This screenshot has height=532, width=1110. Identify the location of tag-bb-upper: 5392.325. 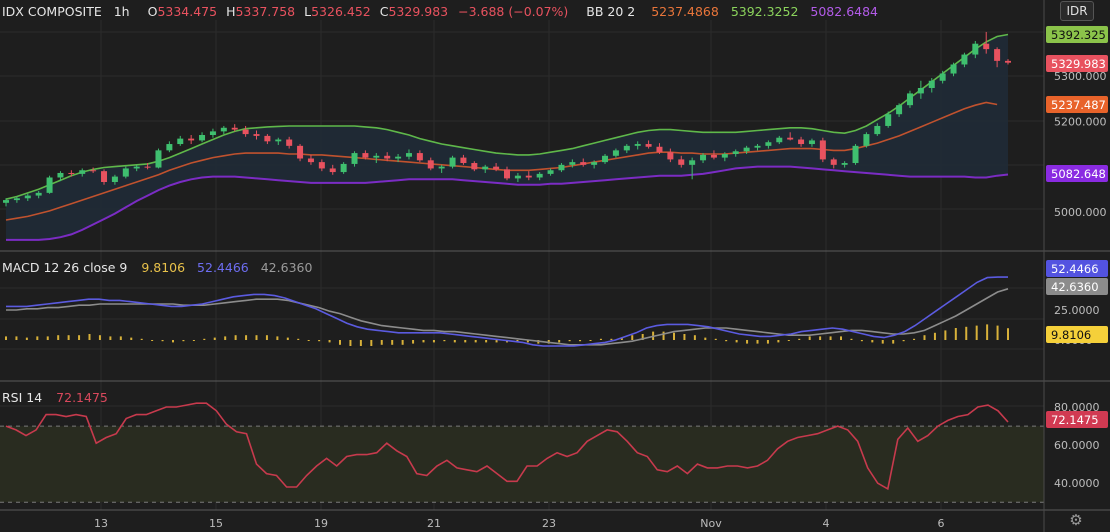
(1077, 34).